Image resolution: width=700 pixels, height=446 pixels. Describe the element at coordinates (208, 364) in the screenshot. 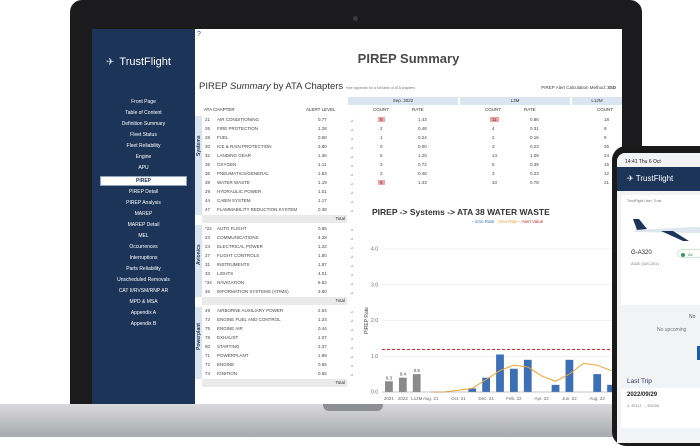

I see `ata-code: 72` at that location.